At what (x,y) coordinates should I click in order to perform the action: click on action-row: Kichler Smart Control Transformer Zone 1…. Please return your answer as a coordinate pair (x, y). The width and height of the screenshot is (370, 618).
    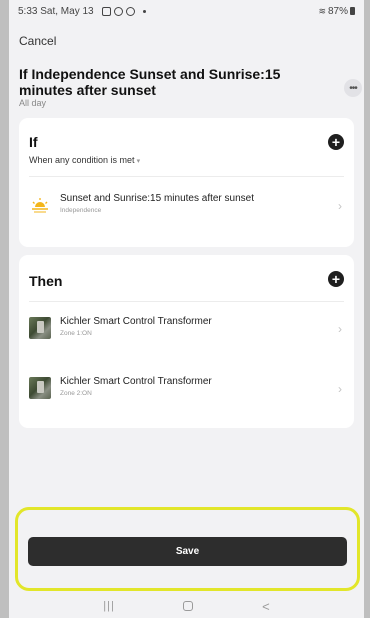
    Looking at the image, I should click on (186, 331).